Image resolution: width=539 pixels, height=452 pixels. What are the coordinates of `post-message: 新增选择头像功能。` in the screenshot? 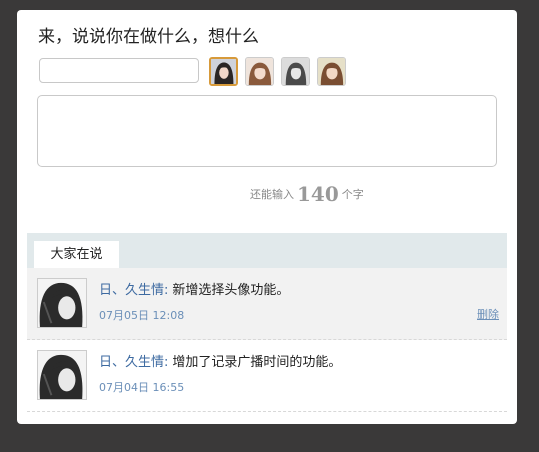 It's located at (231, 290).